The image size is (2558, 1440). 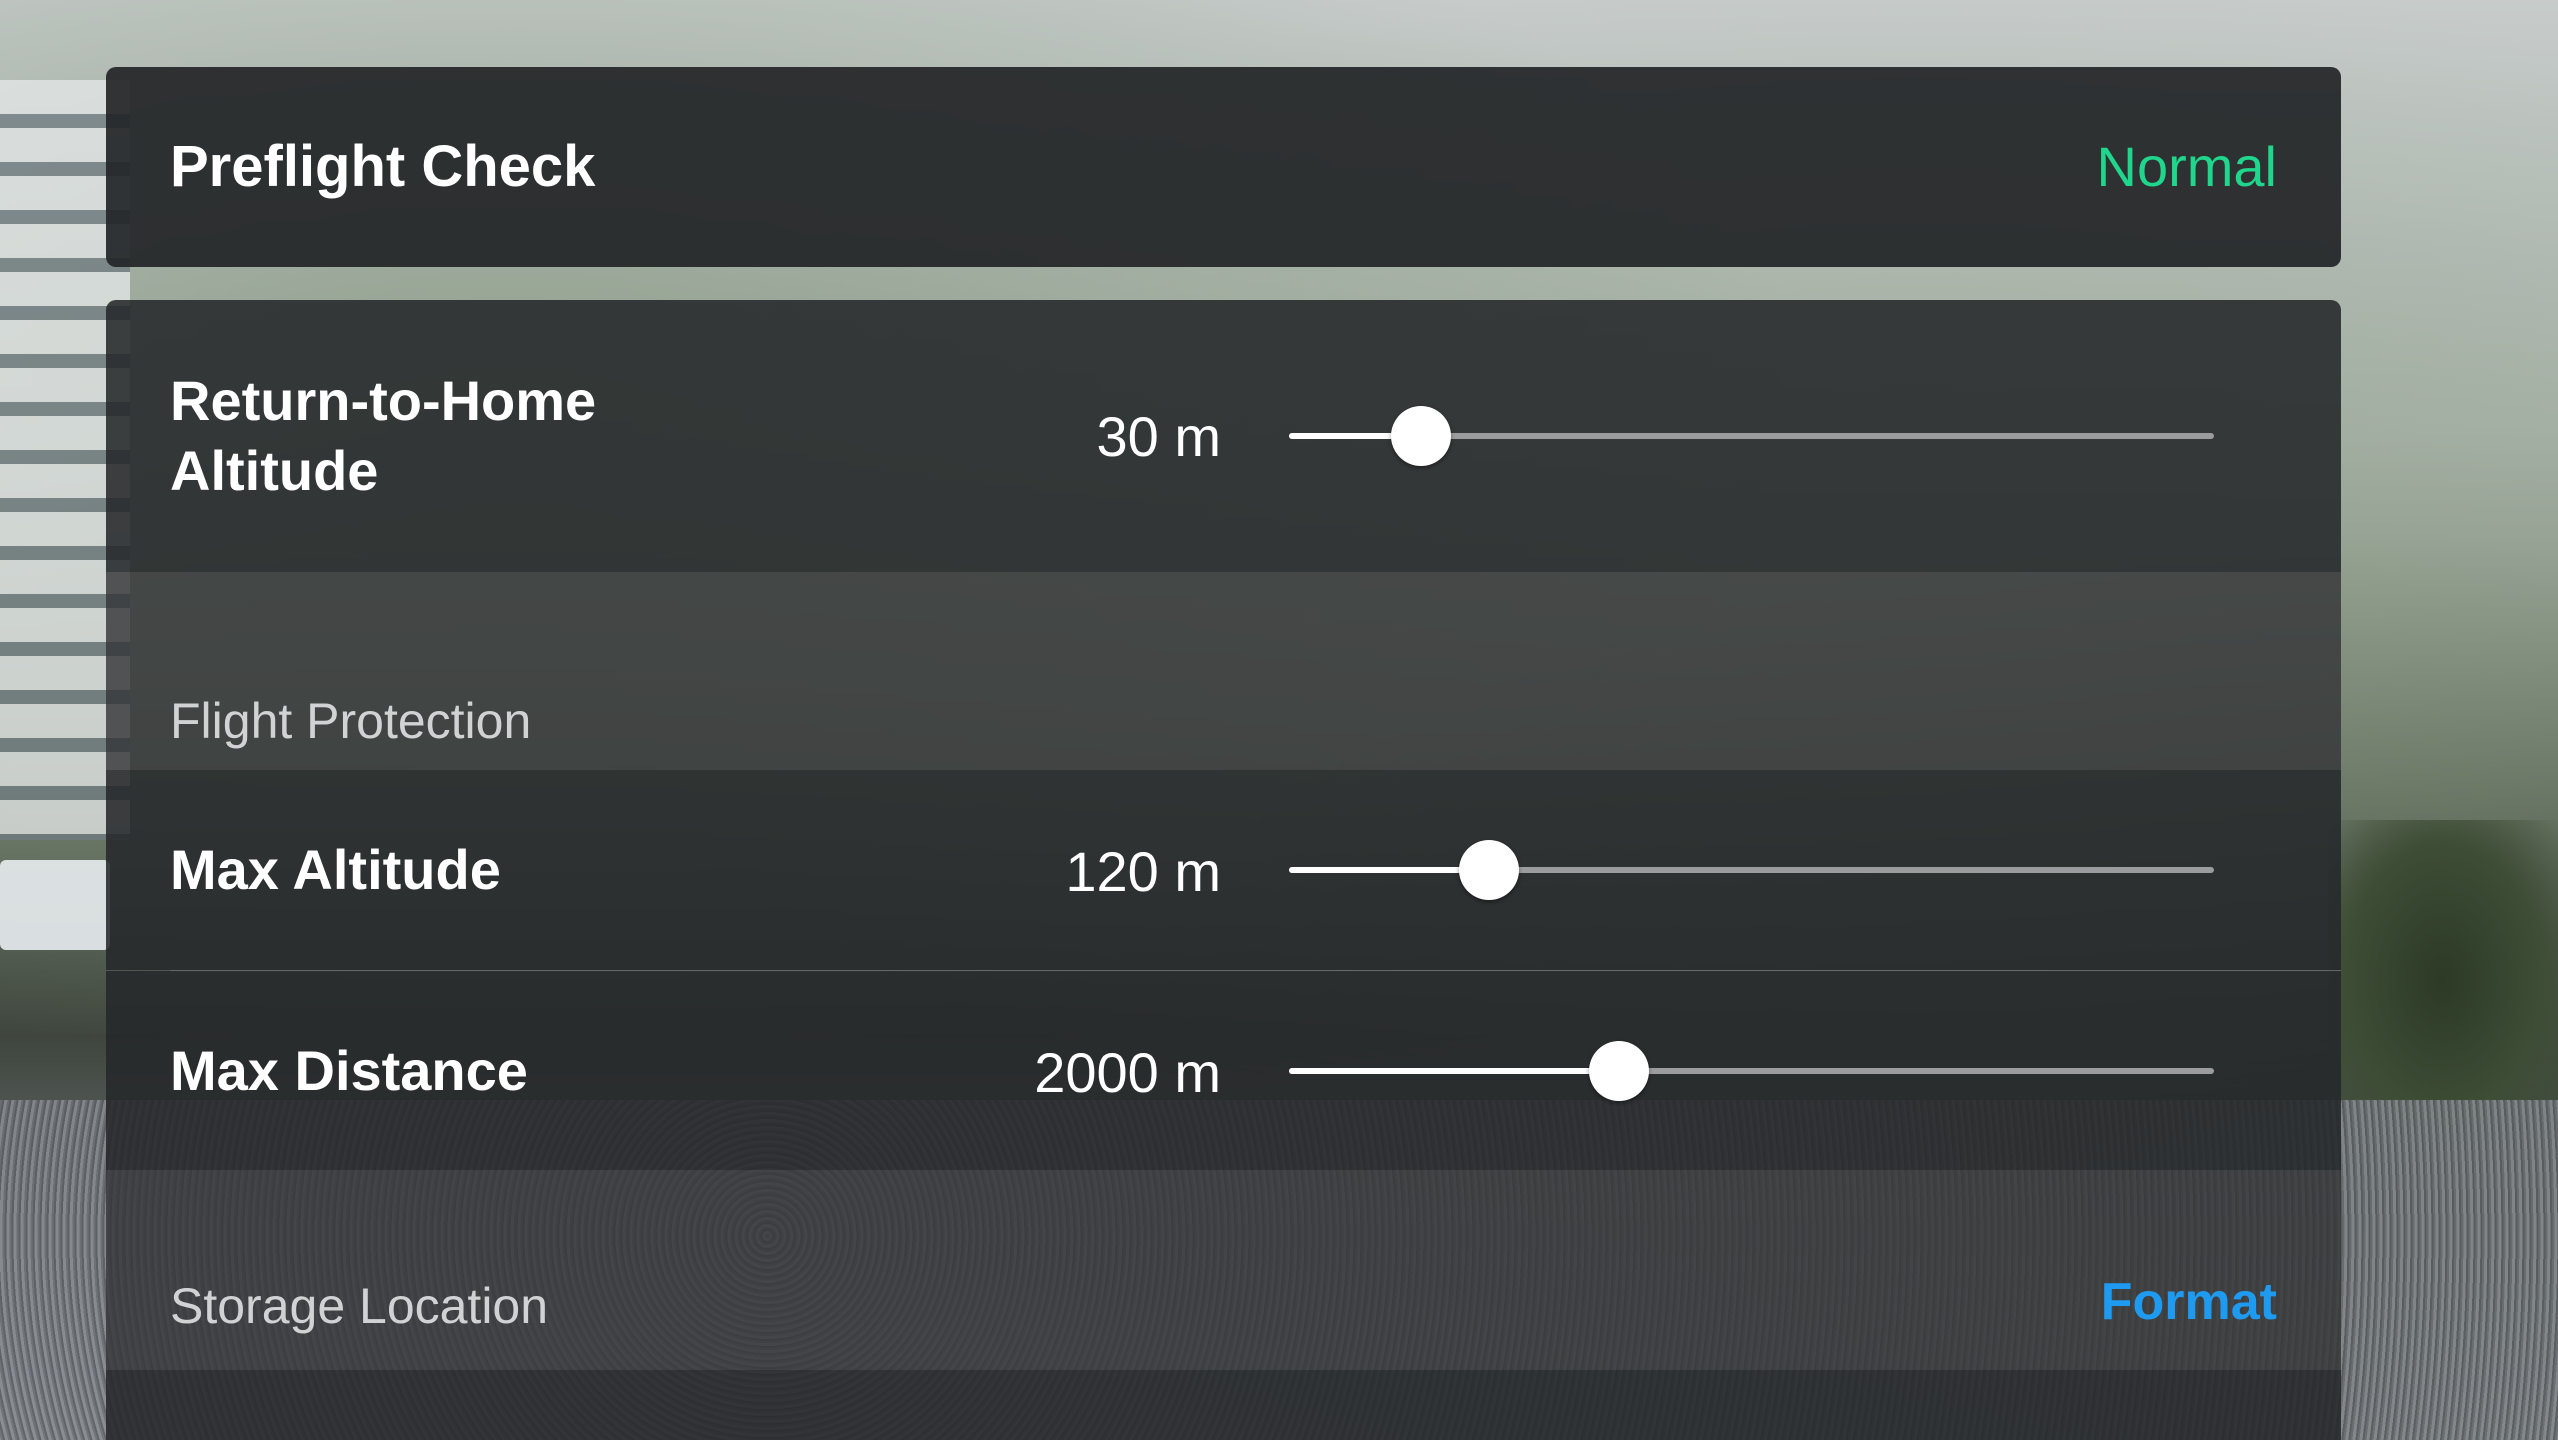 What do you see at coordinates (1751, 870) in the screenshot?
I see `max-altitude-slider` at bounding box center [1751, 870].